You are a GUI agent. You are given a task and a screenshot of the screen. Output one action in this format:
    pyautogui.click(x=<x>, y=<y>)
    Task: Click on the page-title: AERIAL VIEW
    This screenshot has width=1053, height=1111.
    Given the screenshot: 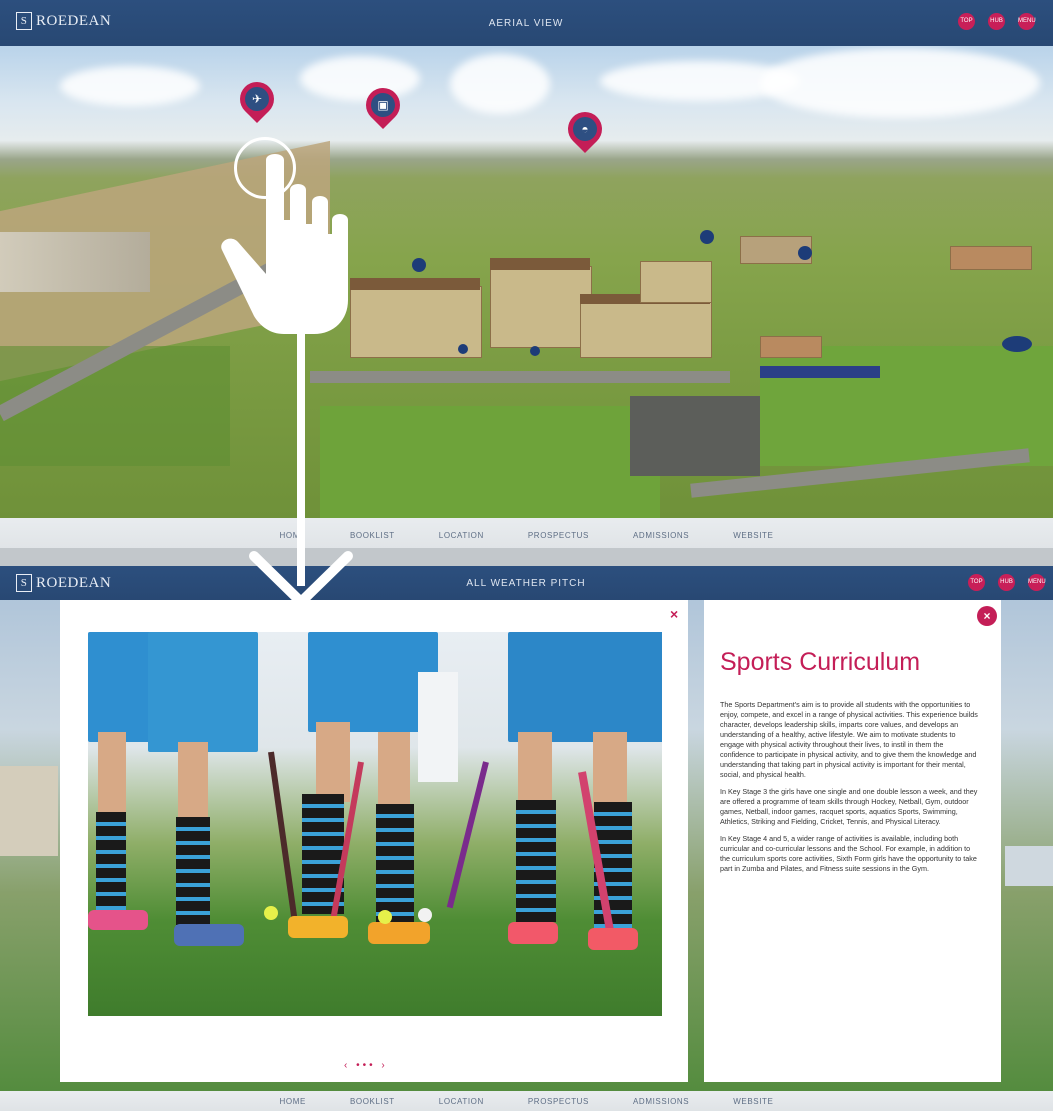 What is the action you would take?
    pyautogui.click(x=526, y=23)
    